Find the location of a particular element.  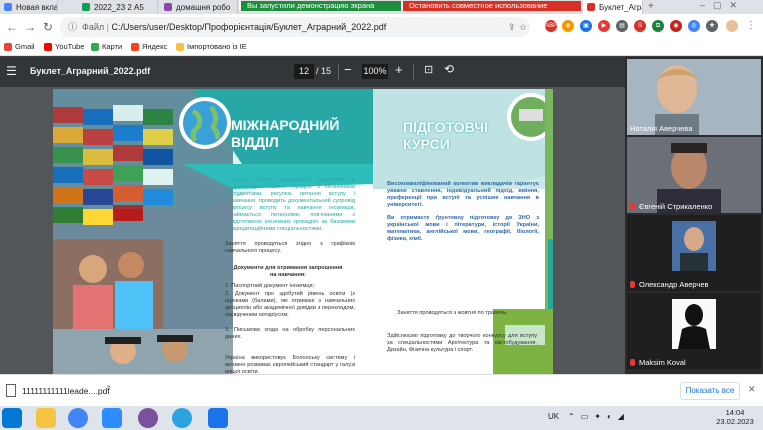

share-icon: ⇪ is located at coordinates (512, 27).